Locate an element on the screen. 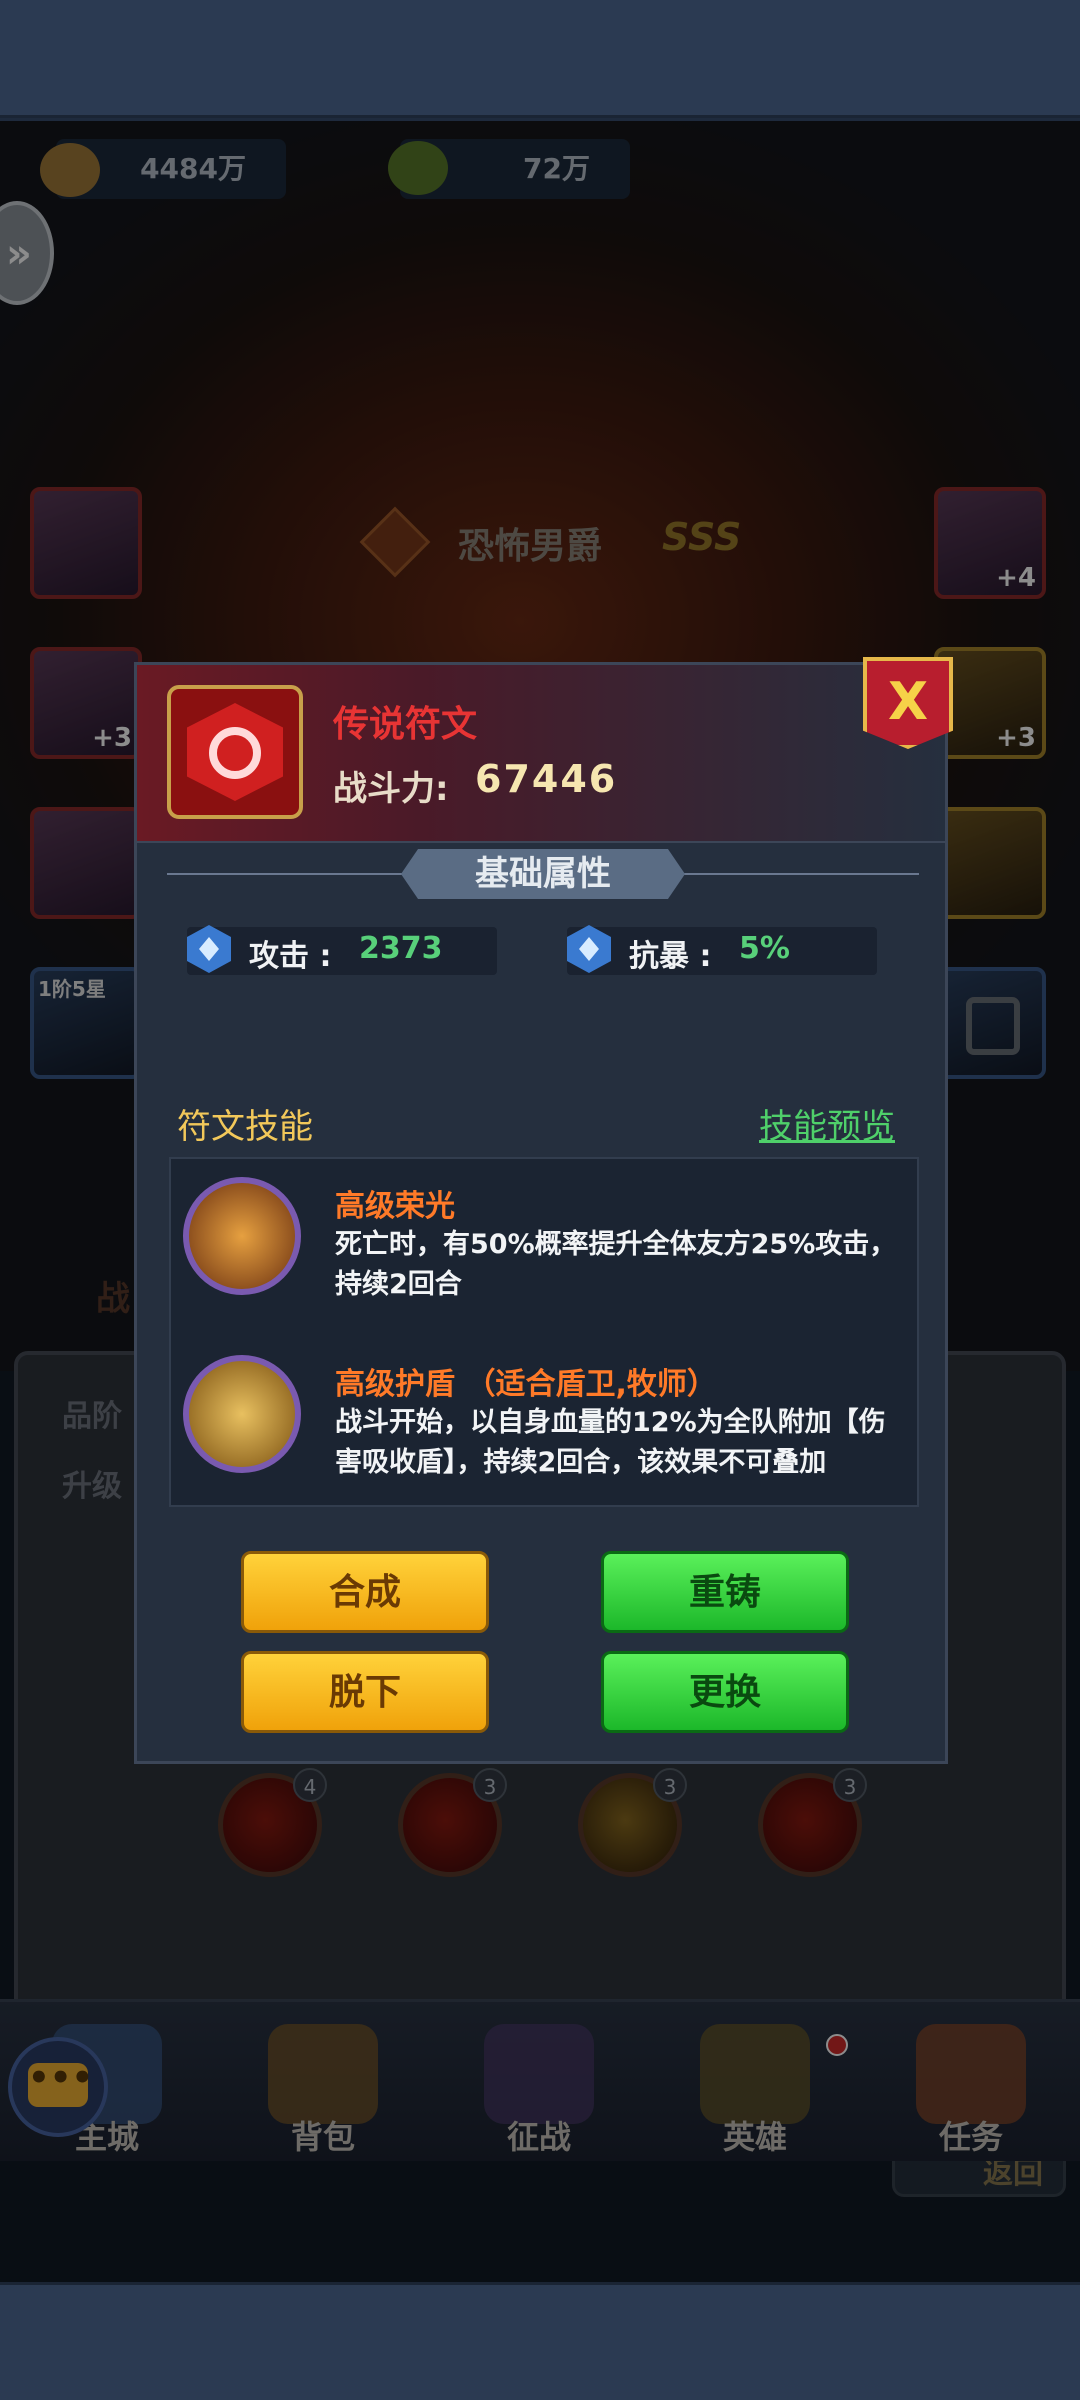  rune-core-icon is located at coordinates (235, 753).